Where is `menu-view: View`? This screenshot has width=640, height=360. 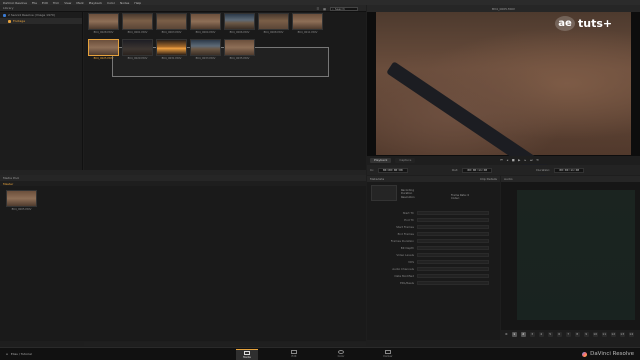
menu-view: View is located at coordinates (67, 3).